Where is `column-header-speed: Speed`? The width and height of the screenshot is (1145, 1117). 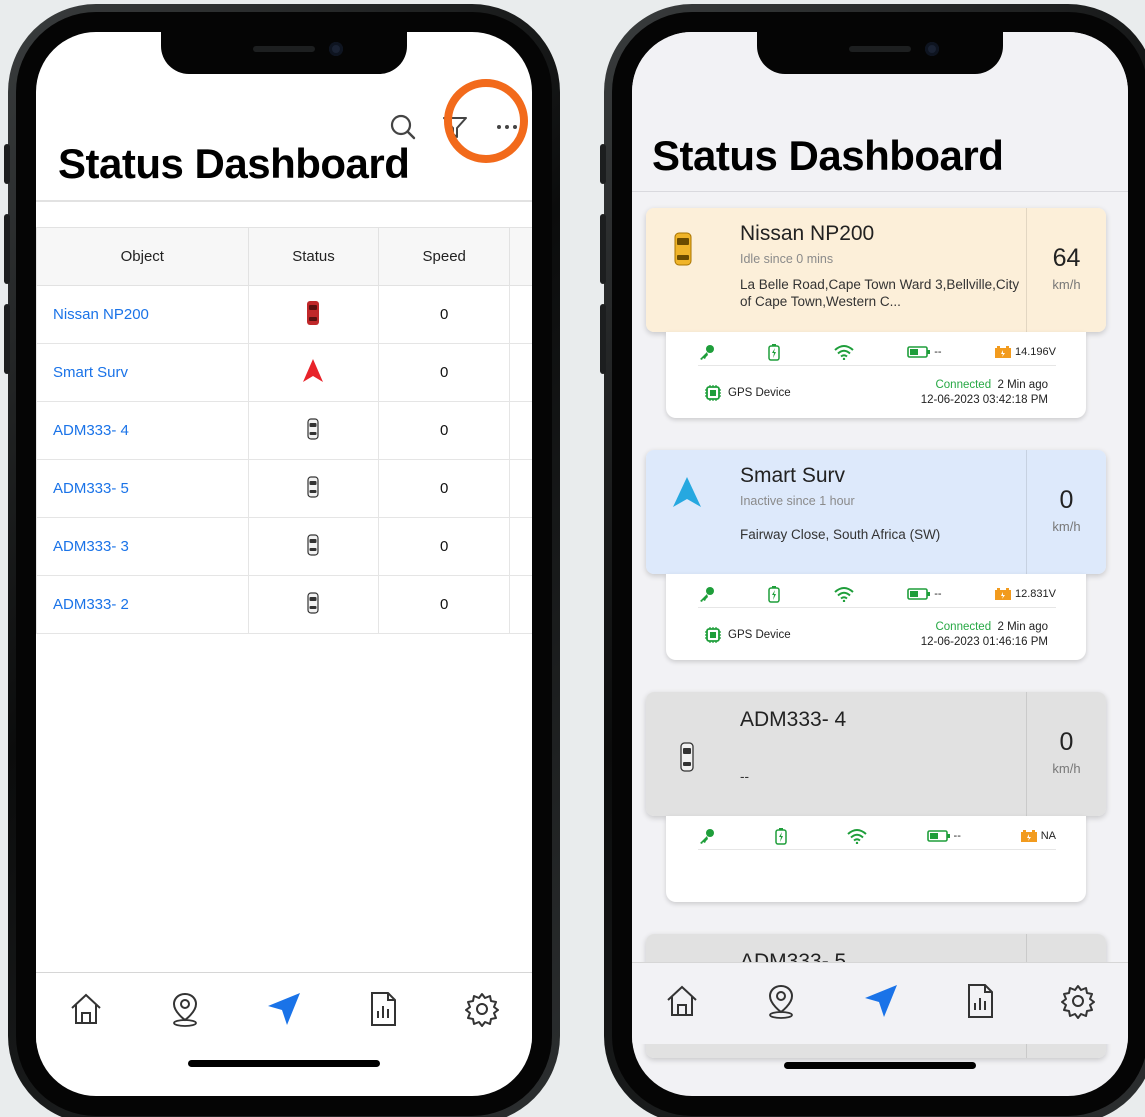
column-header-speed: Speed is located at coordinates (444, 256).